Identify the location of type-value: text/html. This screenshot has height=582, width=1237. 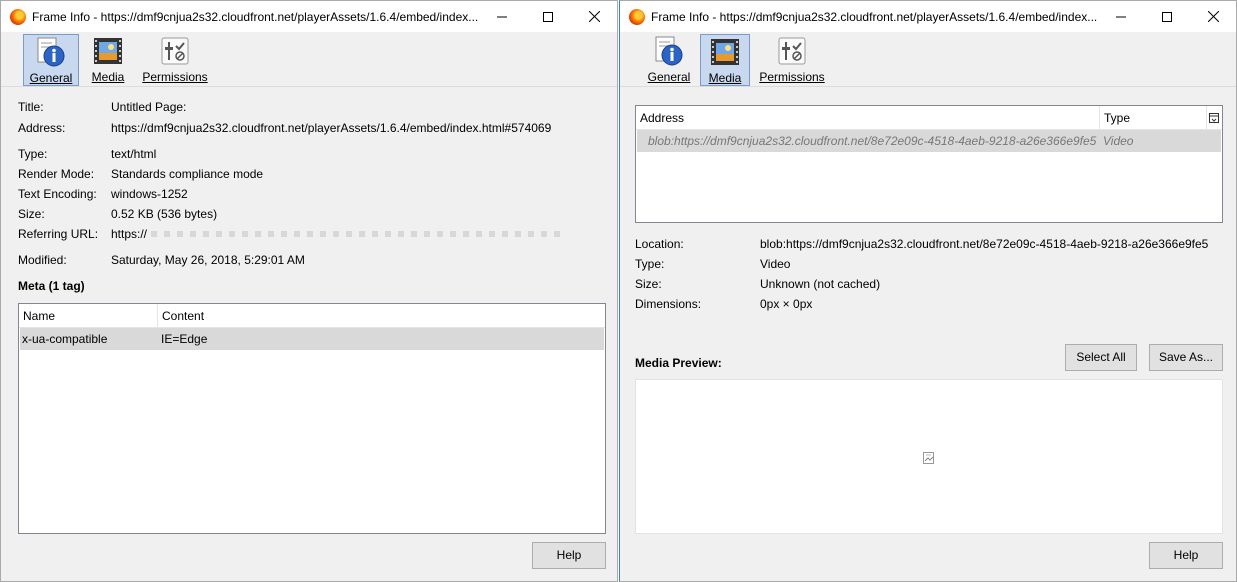
(134, 154).